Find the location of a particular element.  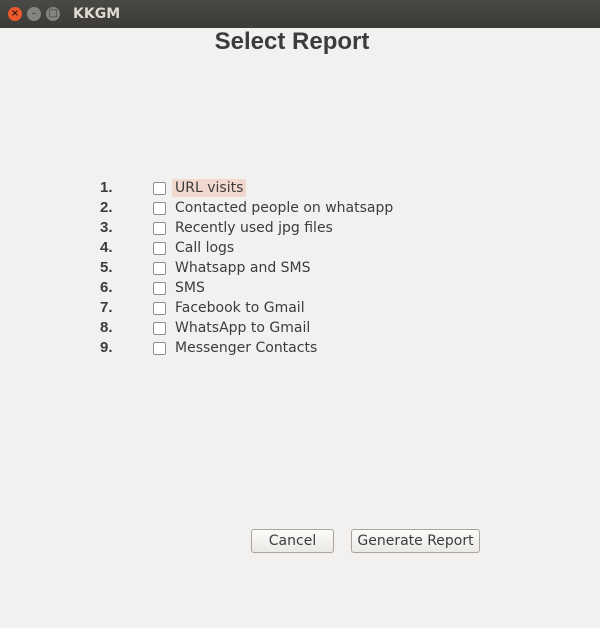

report-number: 1. is located at coordinates (106, 187).